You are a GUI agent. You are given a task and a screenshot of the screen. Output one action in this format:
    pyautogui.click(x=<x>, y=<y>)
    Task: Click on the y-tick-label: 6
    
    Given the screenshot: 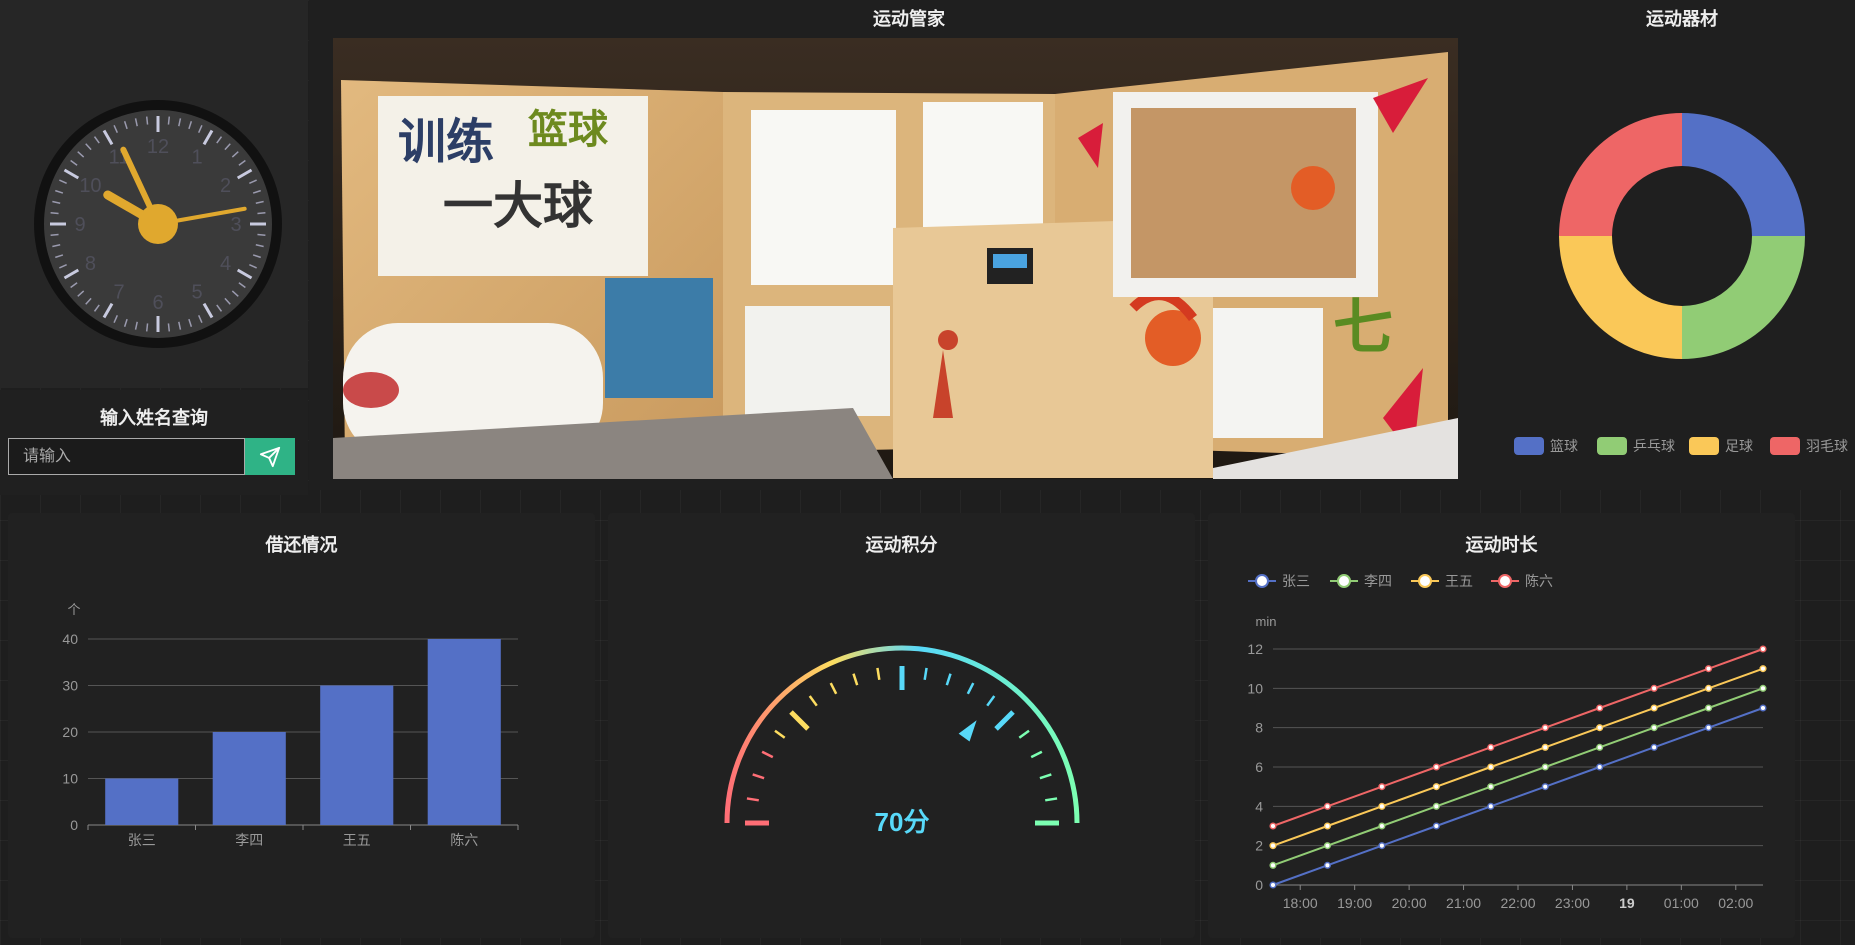 What is the action you would take?
    pyautogui.click(x=1259, y=767)
    